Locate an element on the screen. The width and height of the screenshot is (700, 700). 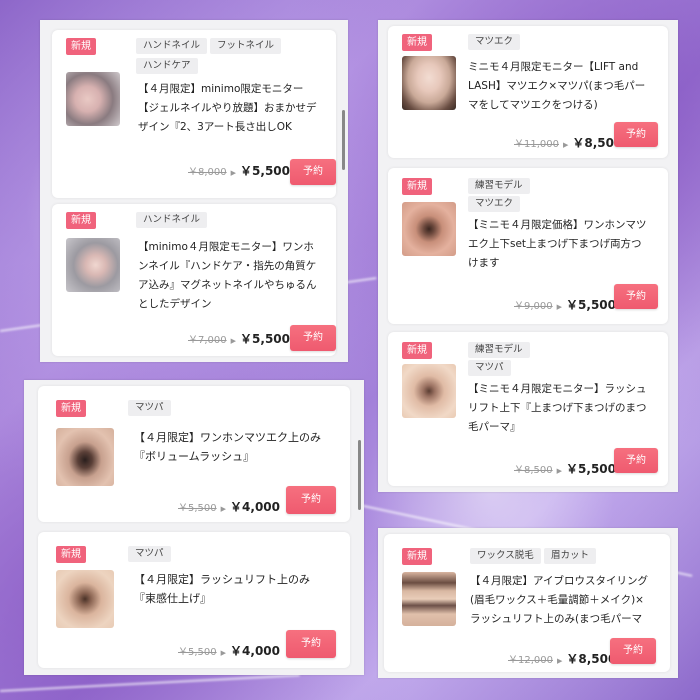
original-price: ￥9,000 is located at coordinates (533, 306).